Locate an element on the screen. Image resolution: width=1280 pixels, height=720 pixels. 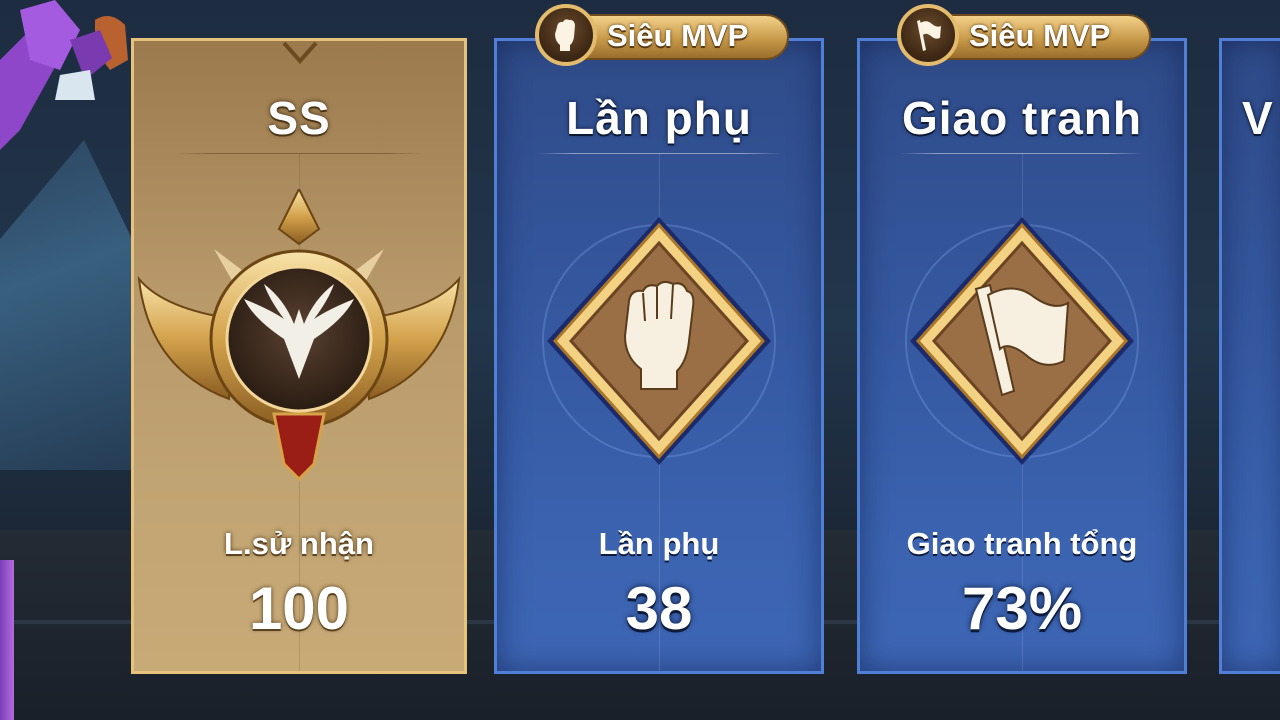
flag-icon is located at coordinates (1022, 341).